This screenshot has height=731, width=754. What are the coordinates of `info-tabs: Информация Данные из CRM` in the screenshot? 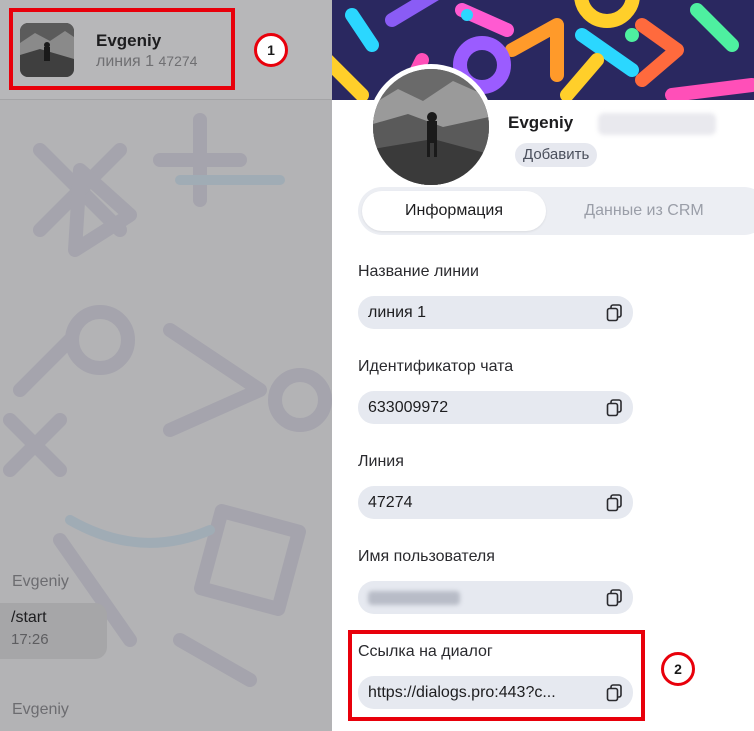 It's located at (556, 211).